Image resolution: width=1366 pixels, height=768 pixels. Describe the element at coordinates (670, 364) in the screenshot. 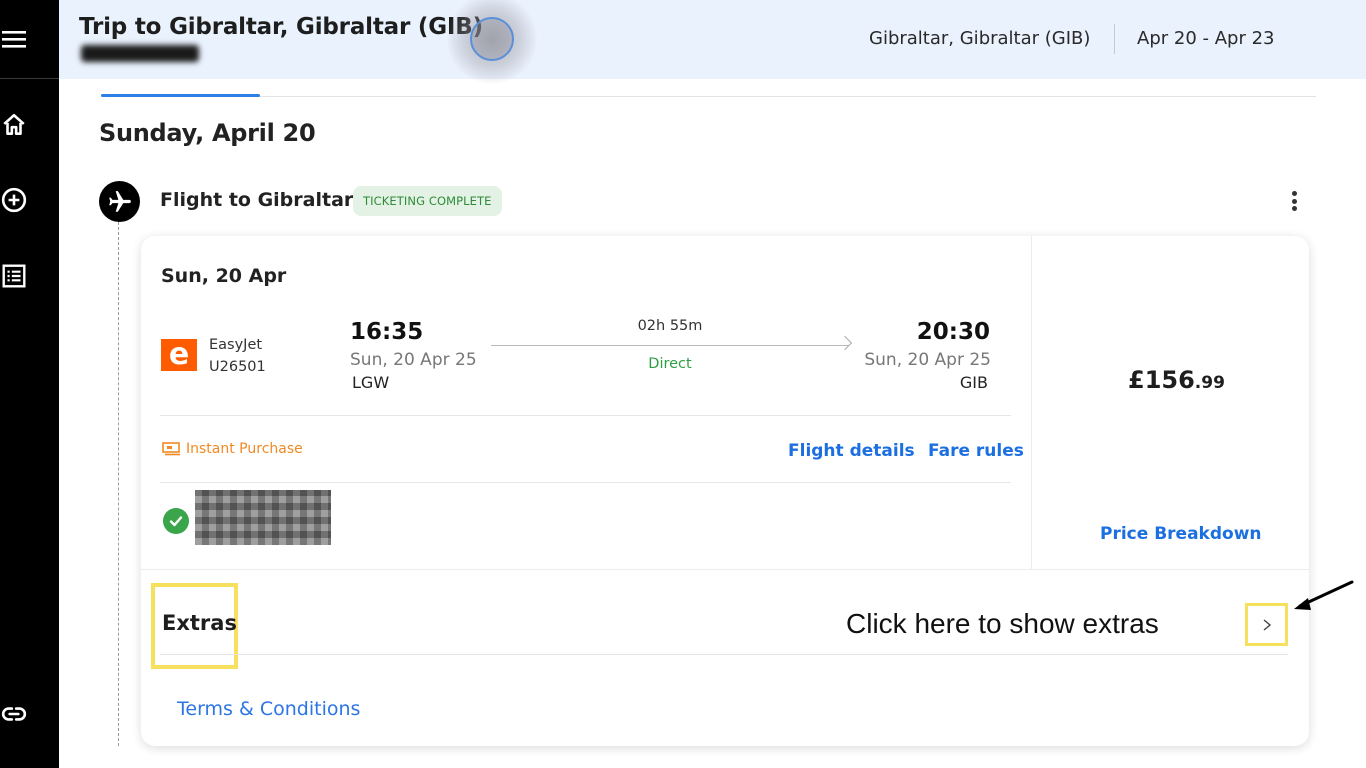

I see `flight-stops: Direct` at that location.